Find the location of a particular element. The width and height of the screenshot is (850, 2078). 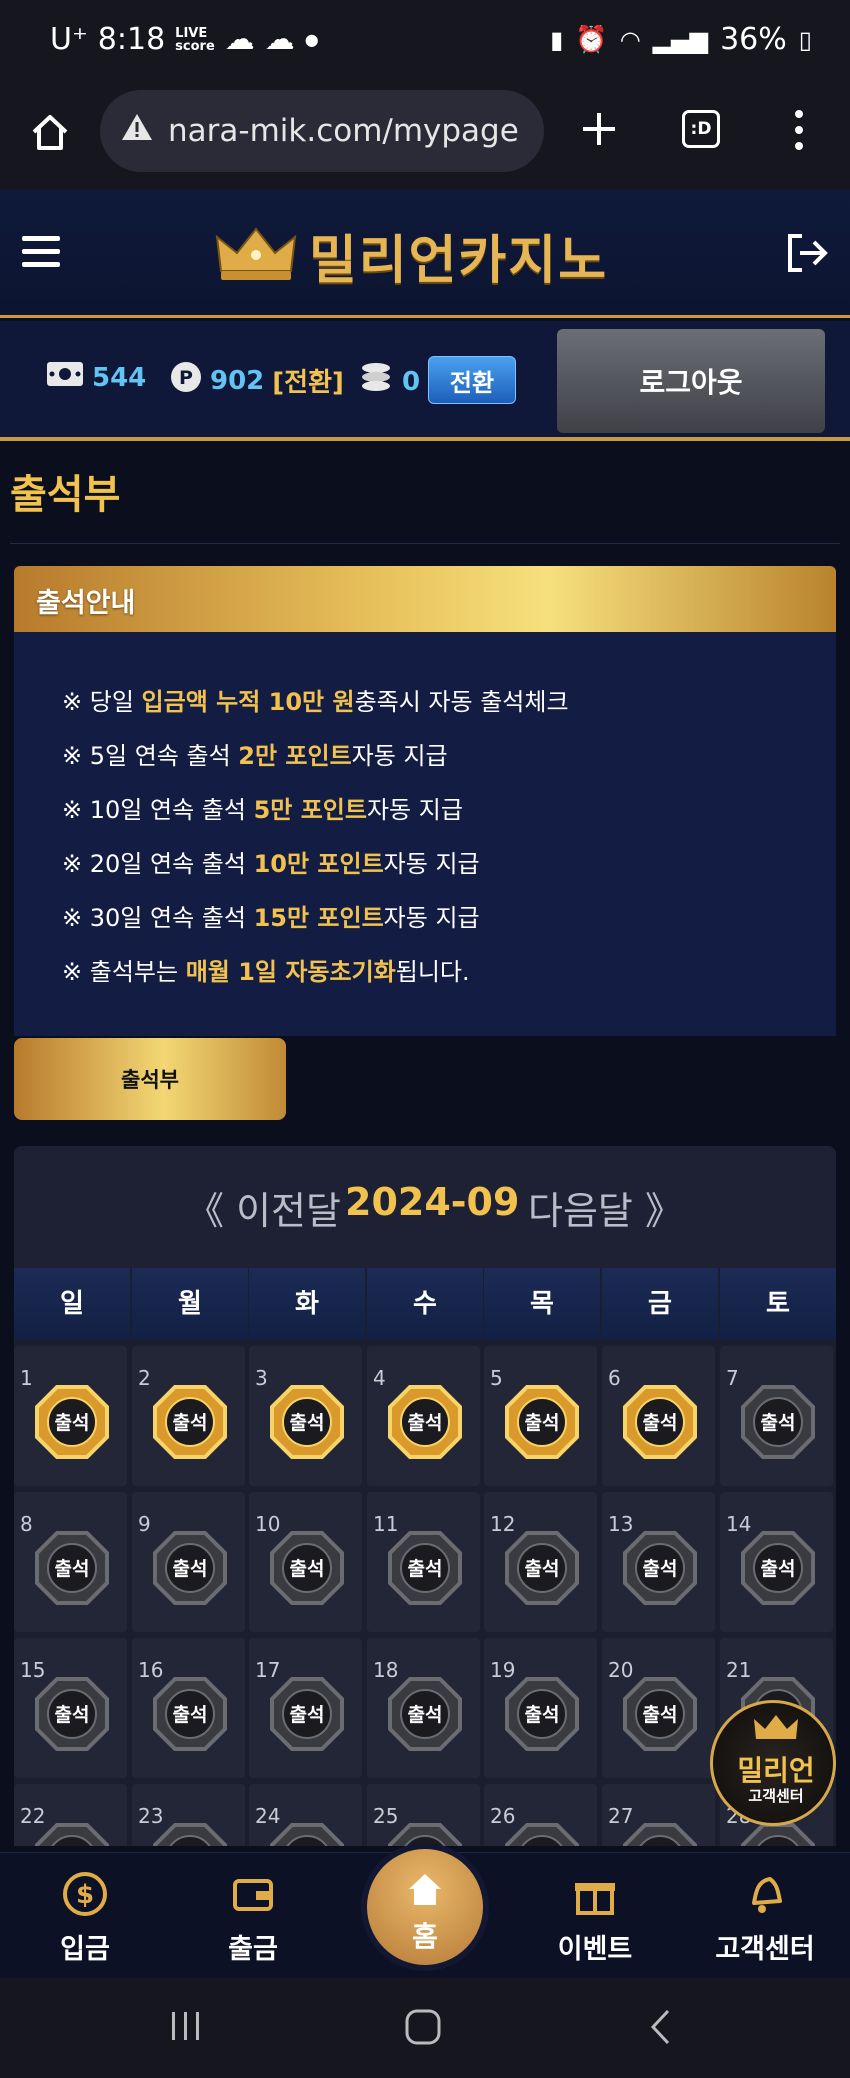

logout-button: 로그아웃 is located at coordinates (691, 381).